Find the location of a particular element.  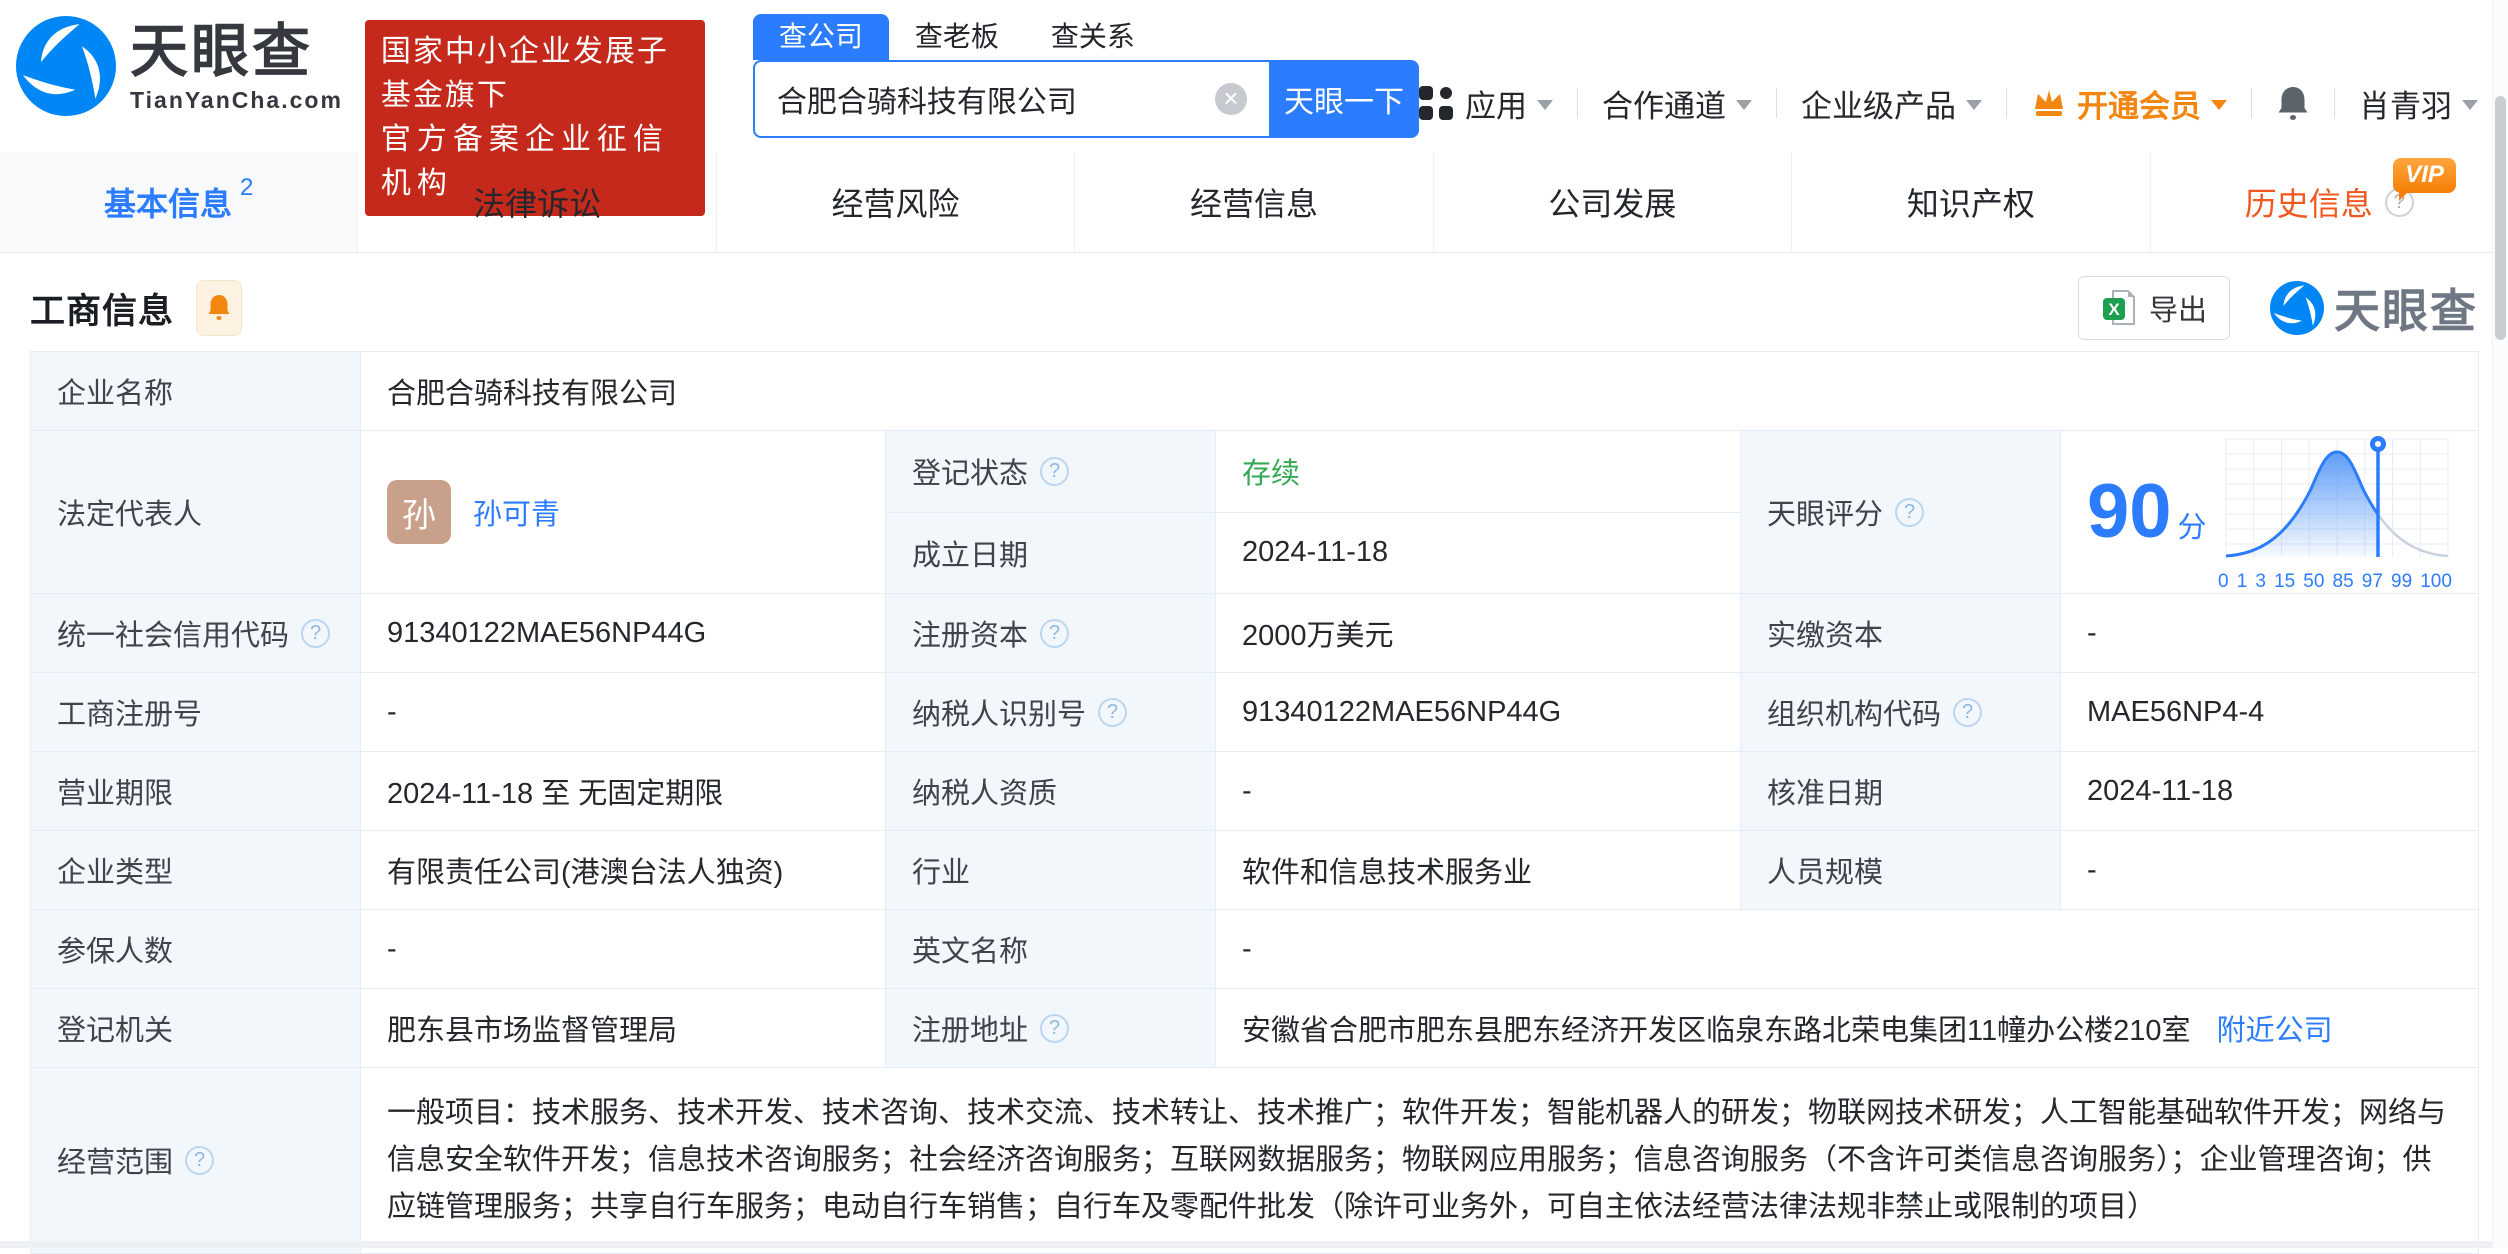

field-label: 注册资本 ? is located at coordinates (1050, 633).